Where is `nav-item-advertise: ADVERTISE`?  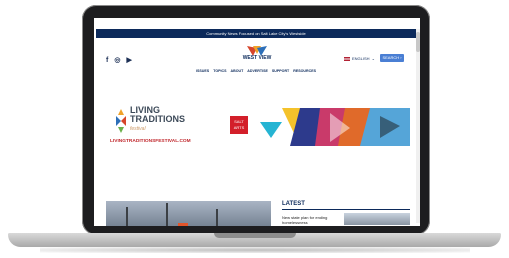
nav-item-advertise: ADVERTISE is located at coordinates (257, 71).